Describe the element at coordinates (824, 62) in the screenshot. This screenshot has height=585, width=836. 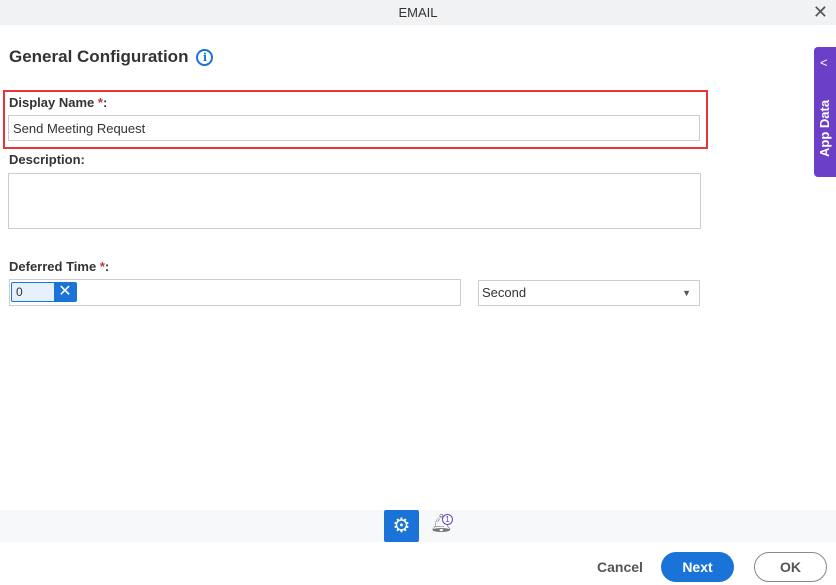
I see `chevron-left-icon: <` at that location.